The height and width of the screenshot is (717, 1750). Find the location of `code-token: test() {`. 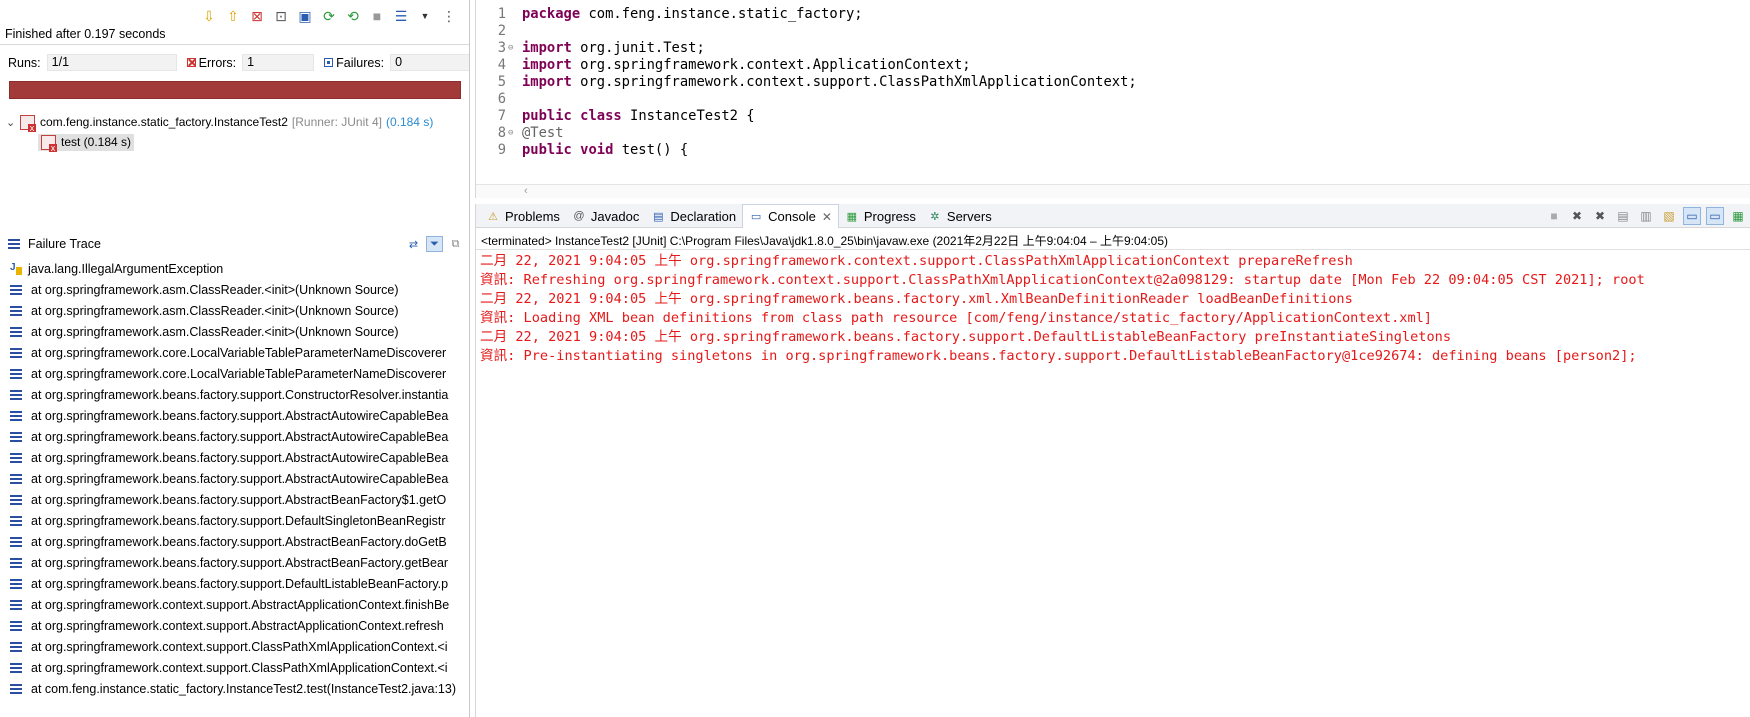

code-token: test() { is located at coordinates (651, 150).